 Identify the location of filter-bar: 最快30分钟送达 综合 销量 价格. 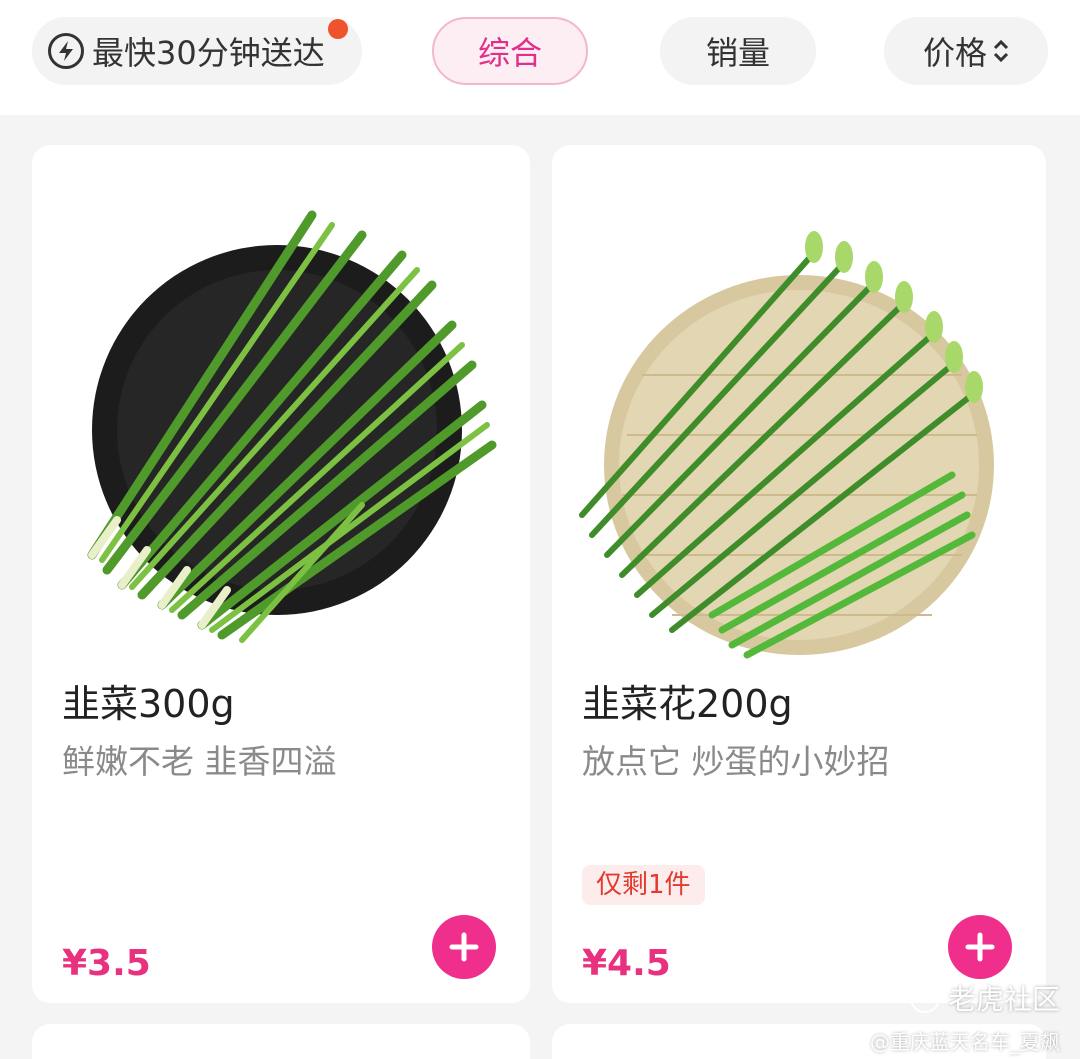
(540, 57).